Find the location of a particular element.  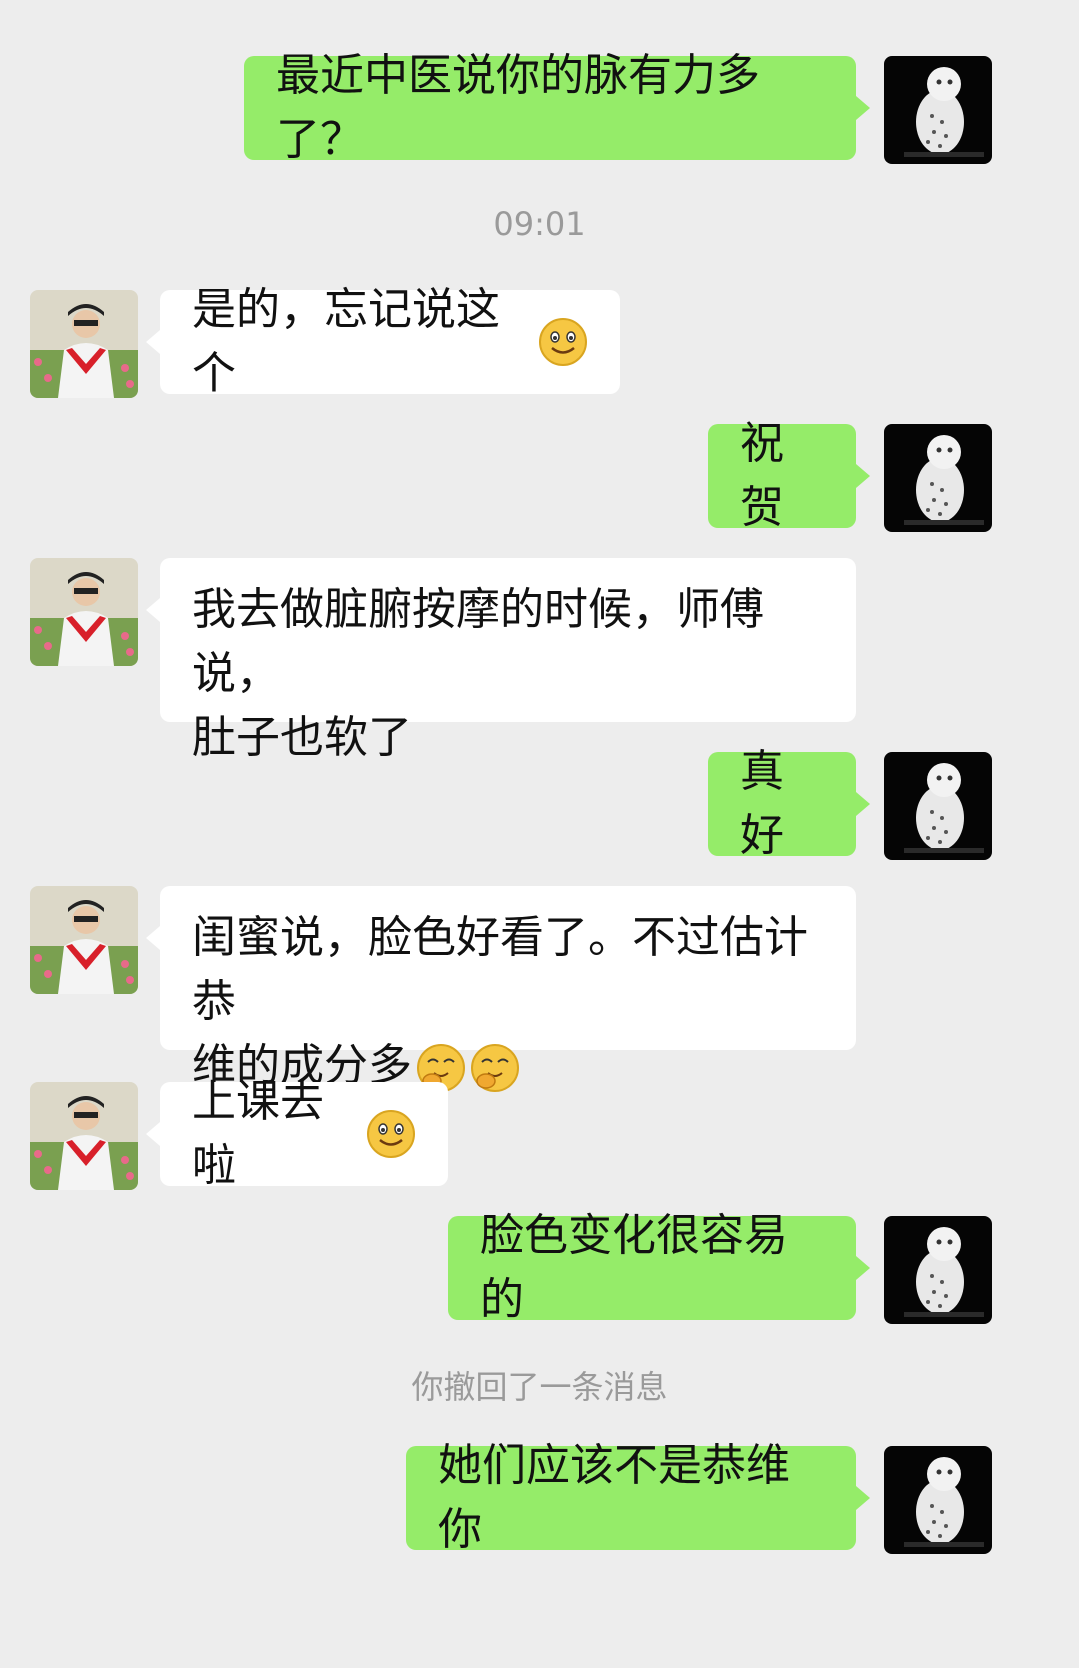

message-text: 她们应该不是恭维你 is located at coordinates (614, 1497).